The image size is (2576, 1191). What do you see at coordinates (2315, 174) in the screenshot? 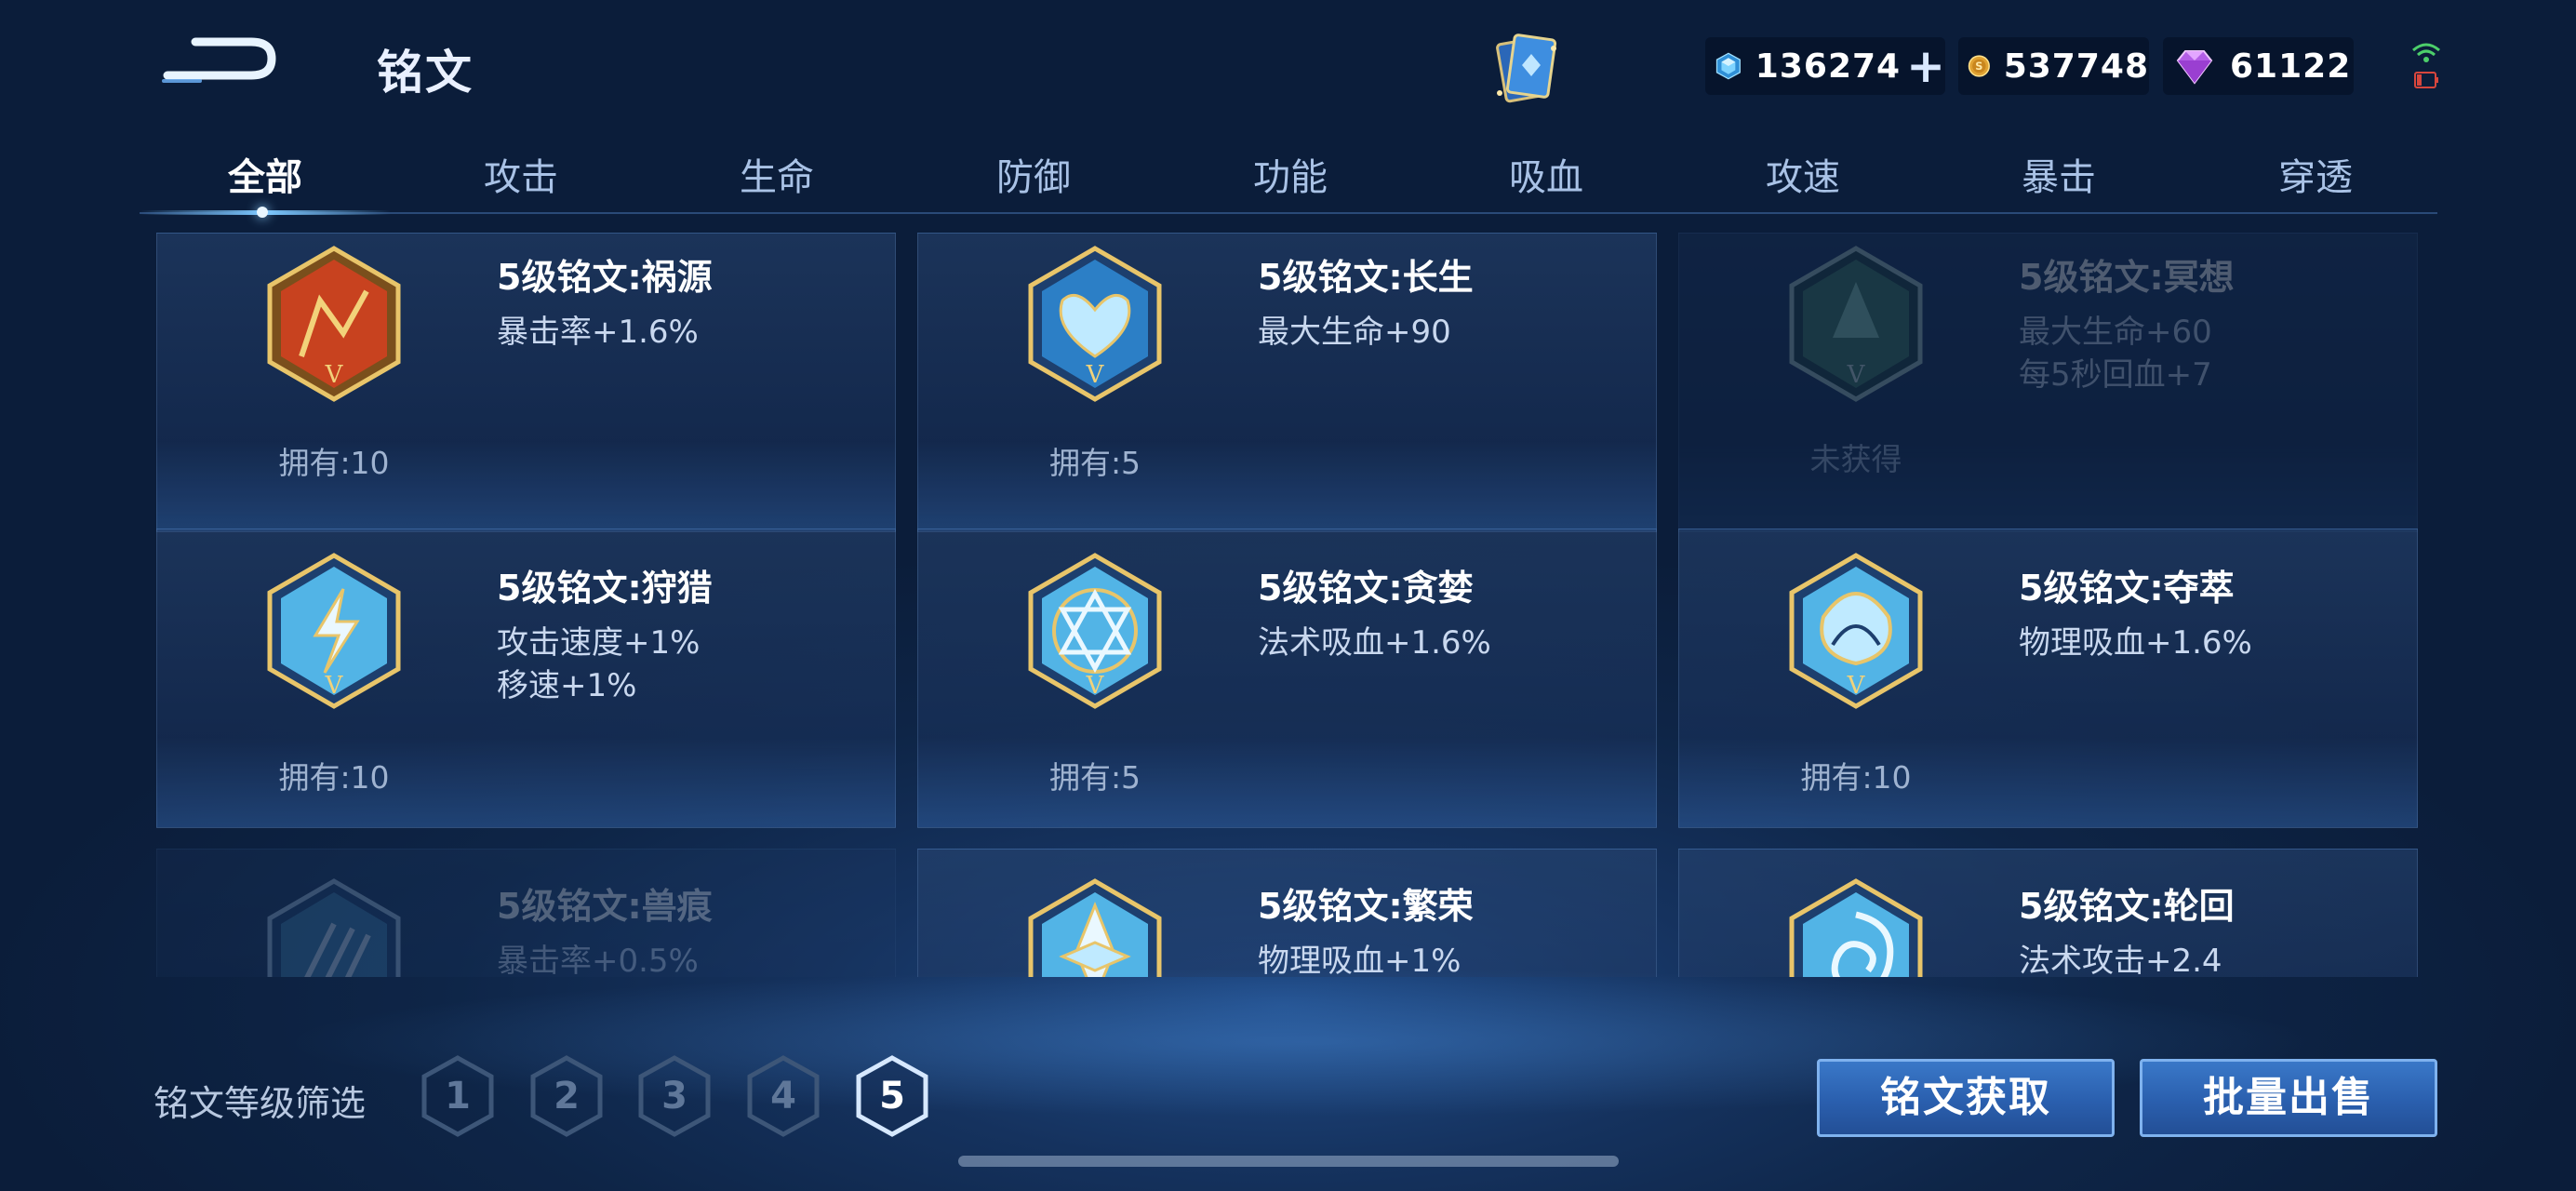
I see `tab-penetration: 穿透` at bounding box center [2315, 174].